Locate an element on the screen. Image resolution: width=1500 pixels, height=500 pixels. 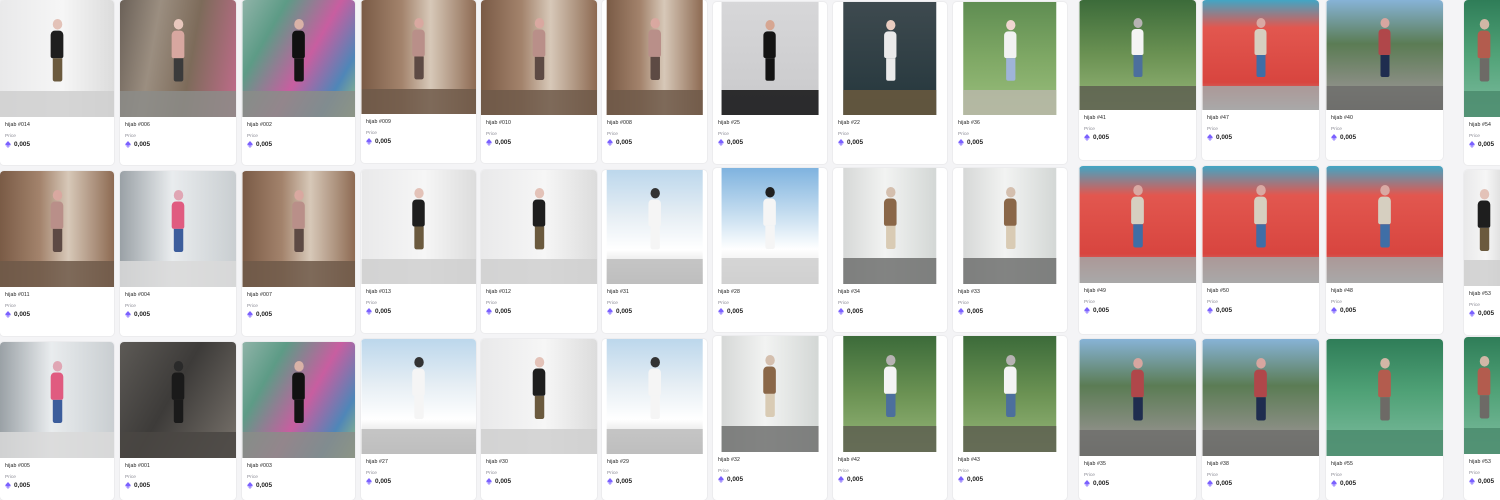
nft-card: hijab #009 Price 0,005 is located at coordinates (418, 81).